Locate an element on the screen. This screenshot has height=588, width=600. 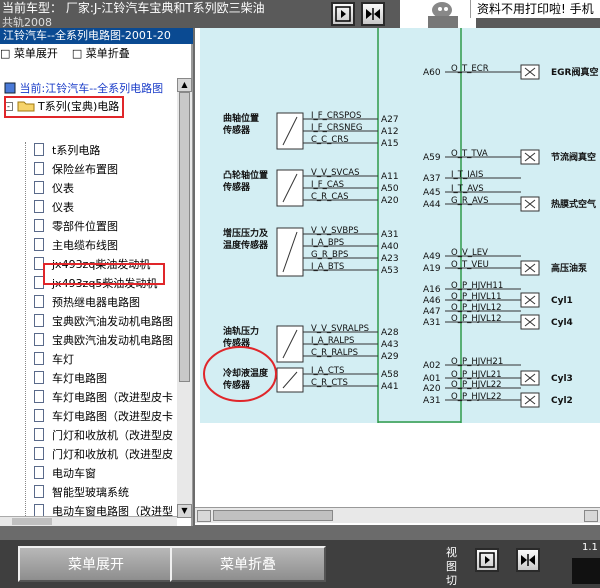
tree-item: 电动车窗电路图（改进型 is located at coordinates (103, 509).